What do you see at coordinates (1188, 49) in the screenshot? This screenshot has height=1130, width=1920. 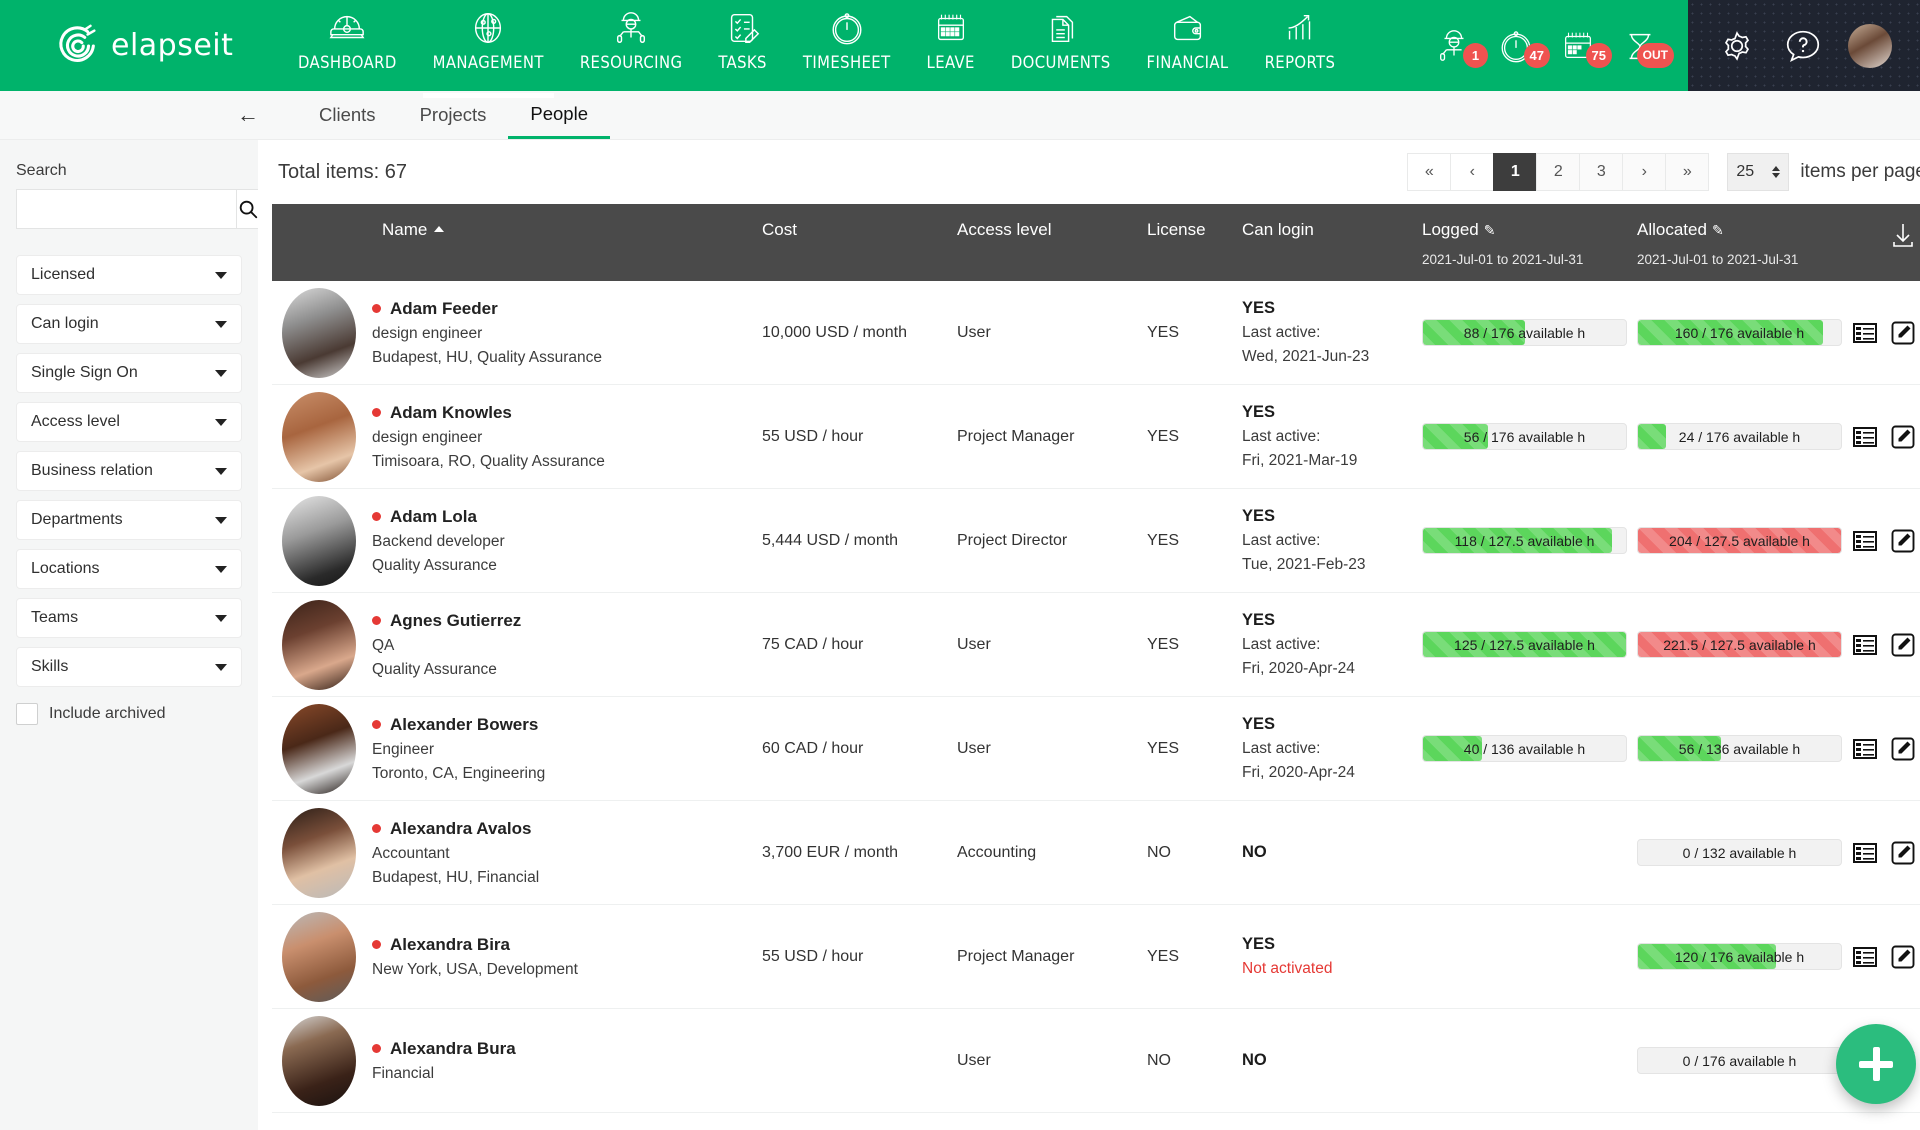 I see `nav-item-financial: FINANCIAL` at bounding box center [1188, 49].